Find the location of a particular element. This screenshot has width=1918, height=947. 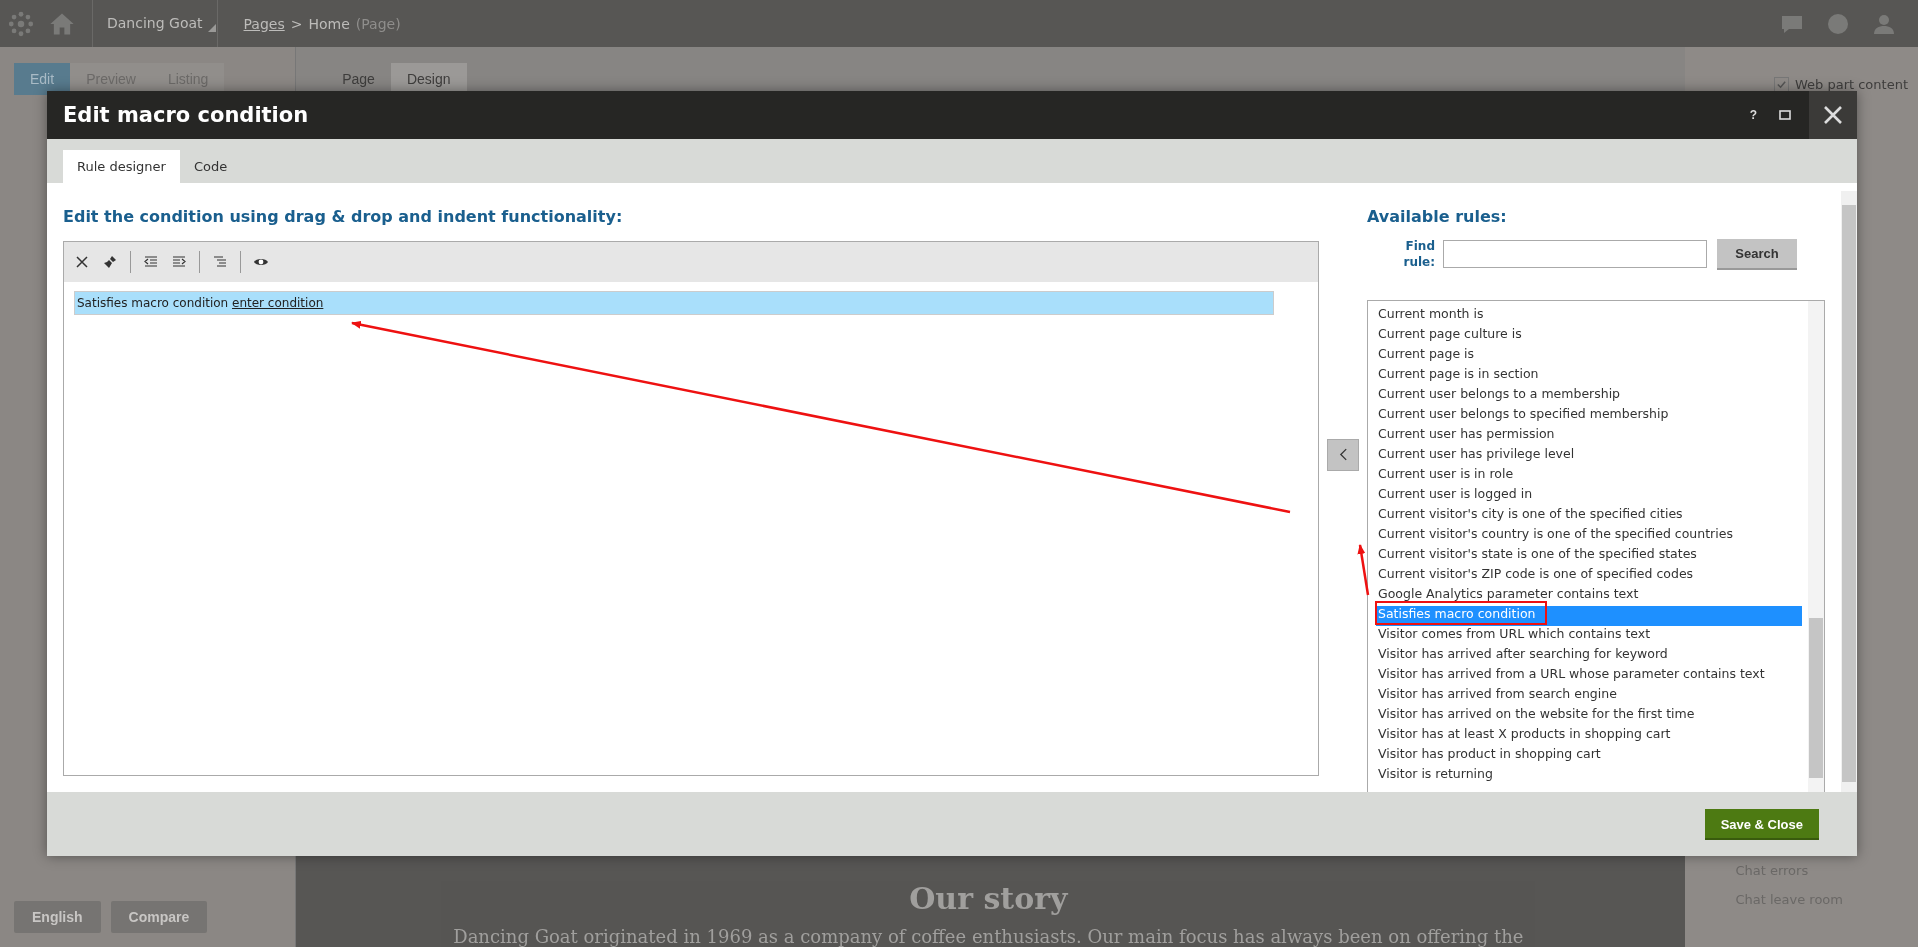

chevron-left-icon is located at coordinates (1343, 454).